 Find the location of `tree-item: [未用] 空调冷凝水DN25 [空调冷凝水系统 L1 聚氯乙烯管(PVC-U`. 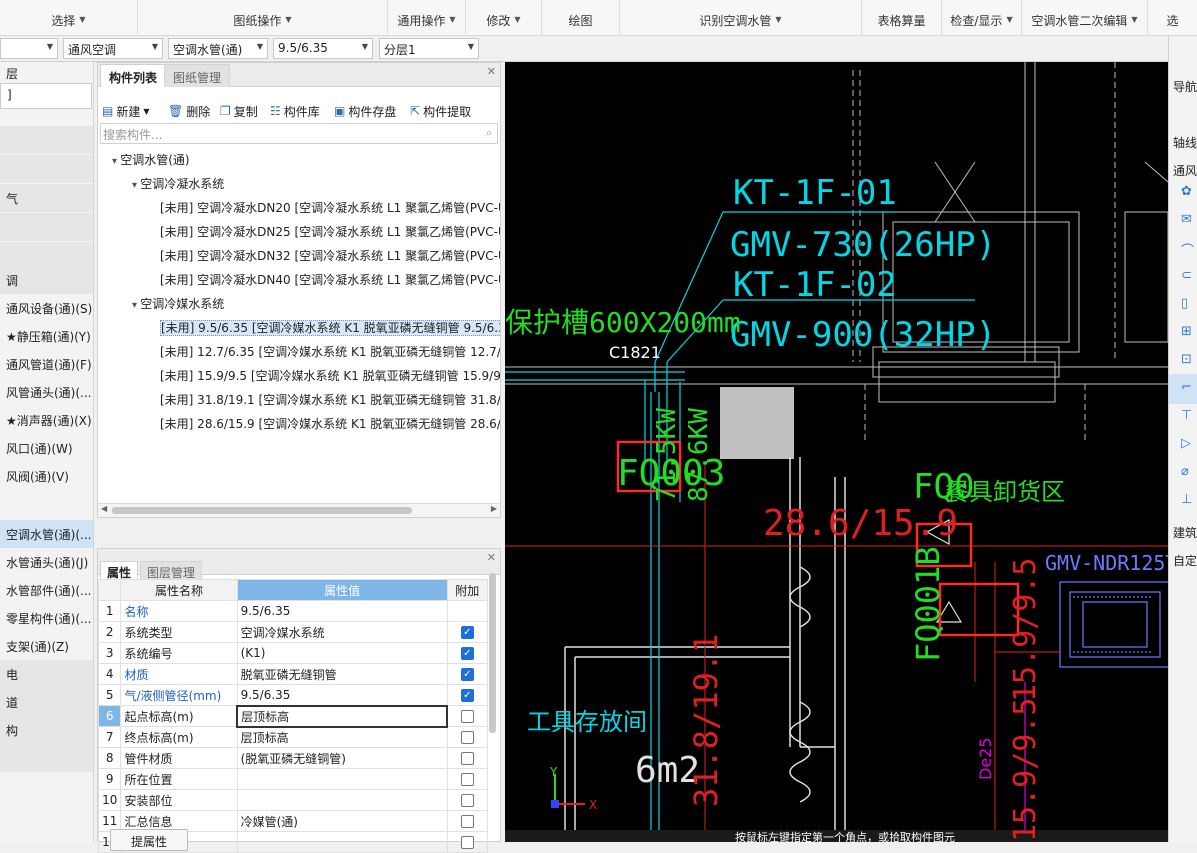

tree-item: [未用] 空调冷凝水DN25 [空调冷凝水系统 L1 聚氯乙烯管(PVC-U is located at coordinates (299, 231).